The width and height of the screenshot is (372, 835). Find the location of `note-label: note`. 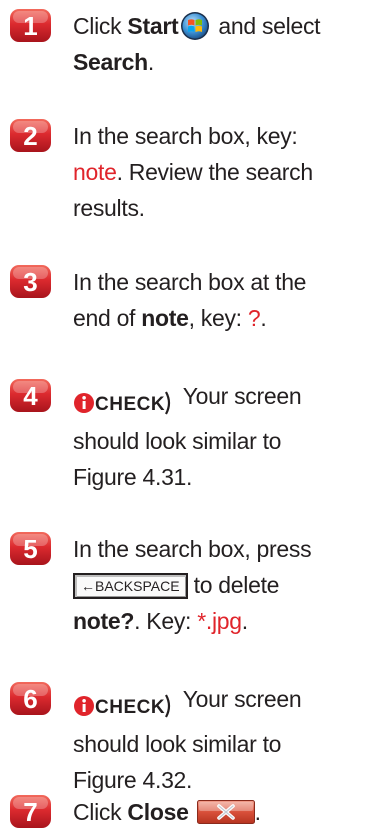

note-label: note is located at coordinates (165, 318).